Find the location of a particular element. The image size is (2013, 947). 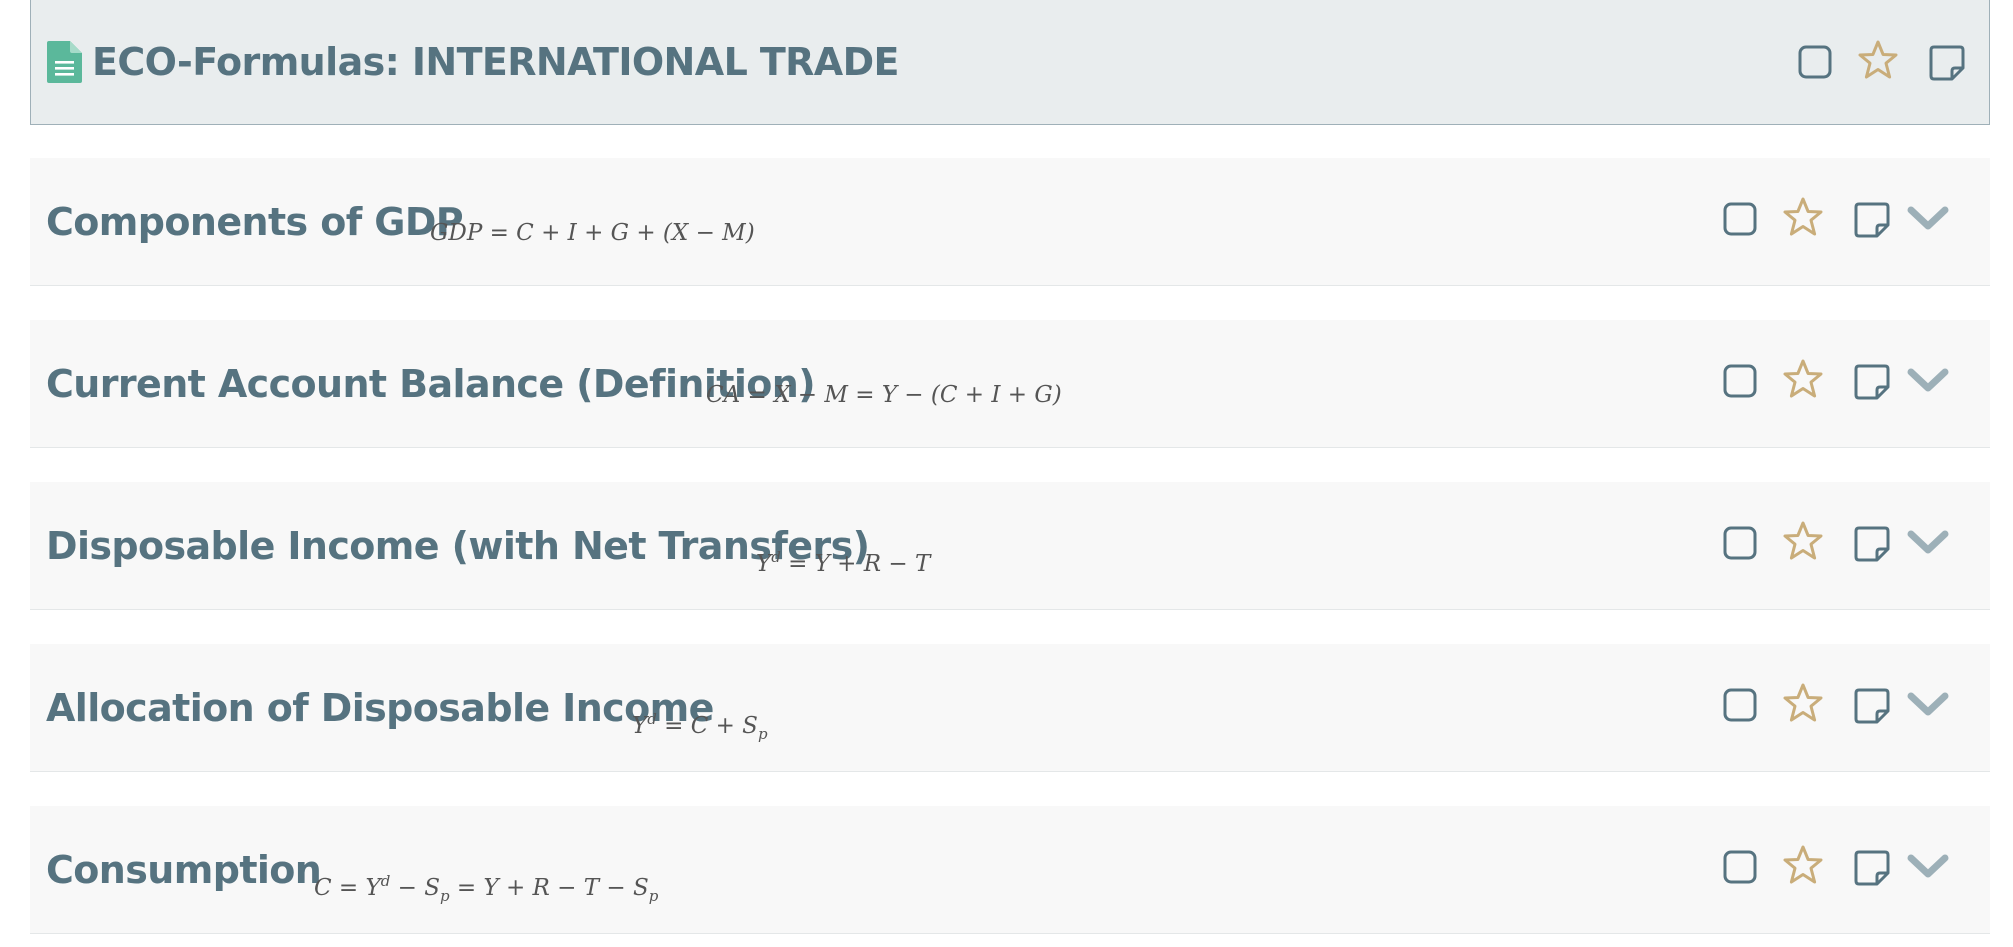

card-title: Consumption is located at coordinates (184, 870).